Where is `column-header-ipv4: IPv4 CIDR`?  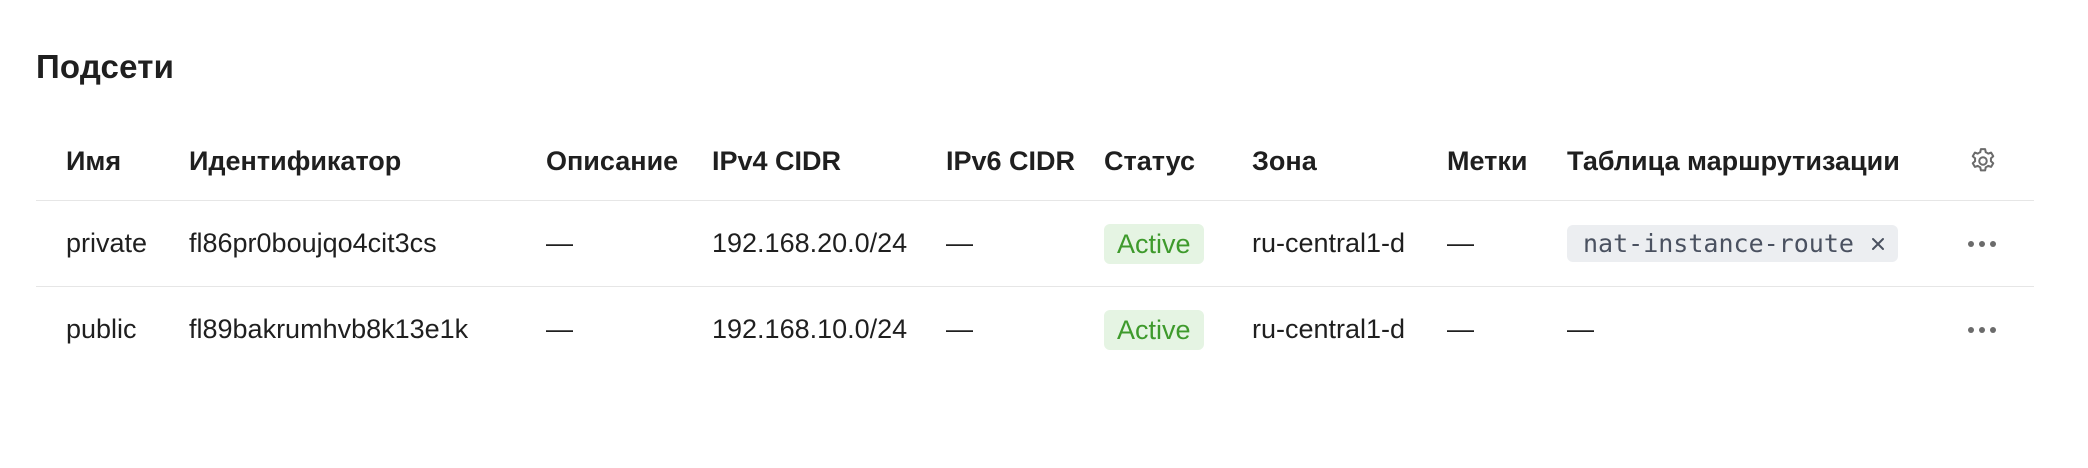 column-header-ipv4: IPv4 CIDR is located at coordinates (776, 161).